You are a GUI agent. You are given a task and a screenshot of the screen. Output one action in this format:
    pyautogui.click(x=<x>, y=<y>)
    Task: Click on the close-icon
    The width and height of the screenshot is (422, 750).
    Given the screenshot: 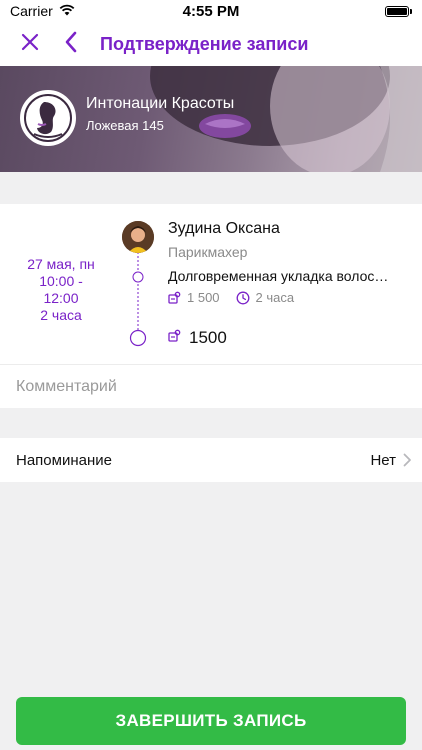 What is the action you would take?
    pyautogui.click(x=30, y=44)
    